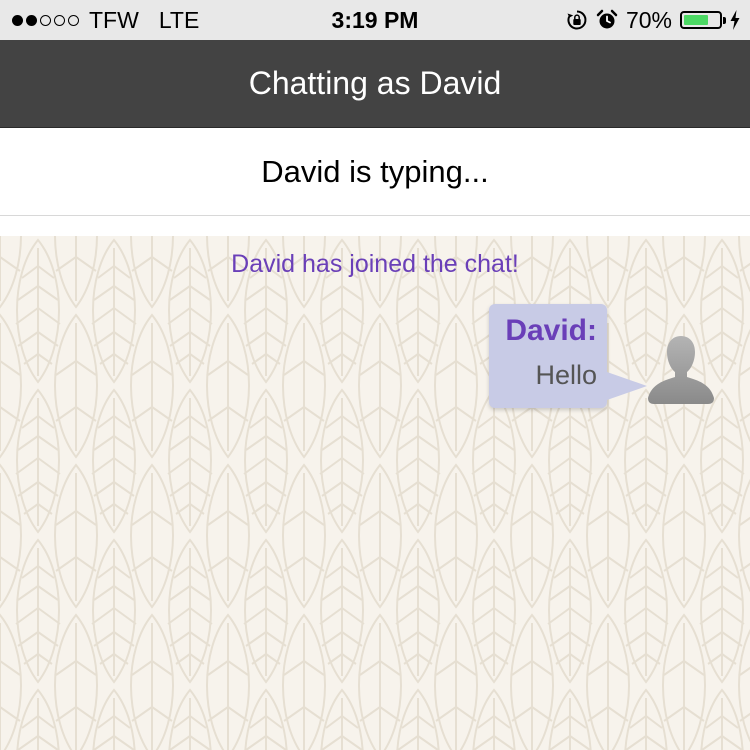 Image resolution: width=750 pixels, height=750 pixels. I want to click on battery-percentage: 70%, so click(648, 19).